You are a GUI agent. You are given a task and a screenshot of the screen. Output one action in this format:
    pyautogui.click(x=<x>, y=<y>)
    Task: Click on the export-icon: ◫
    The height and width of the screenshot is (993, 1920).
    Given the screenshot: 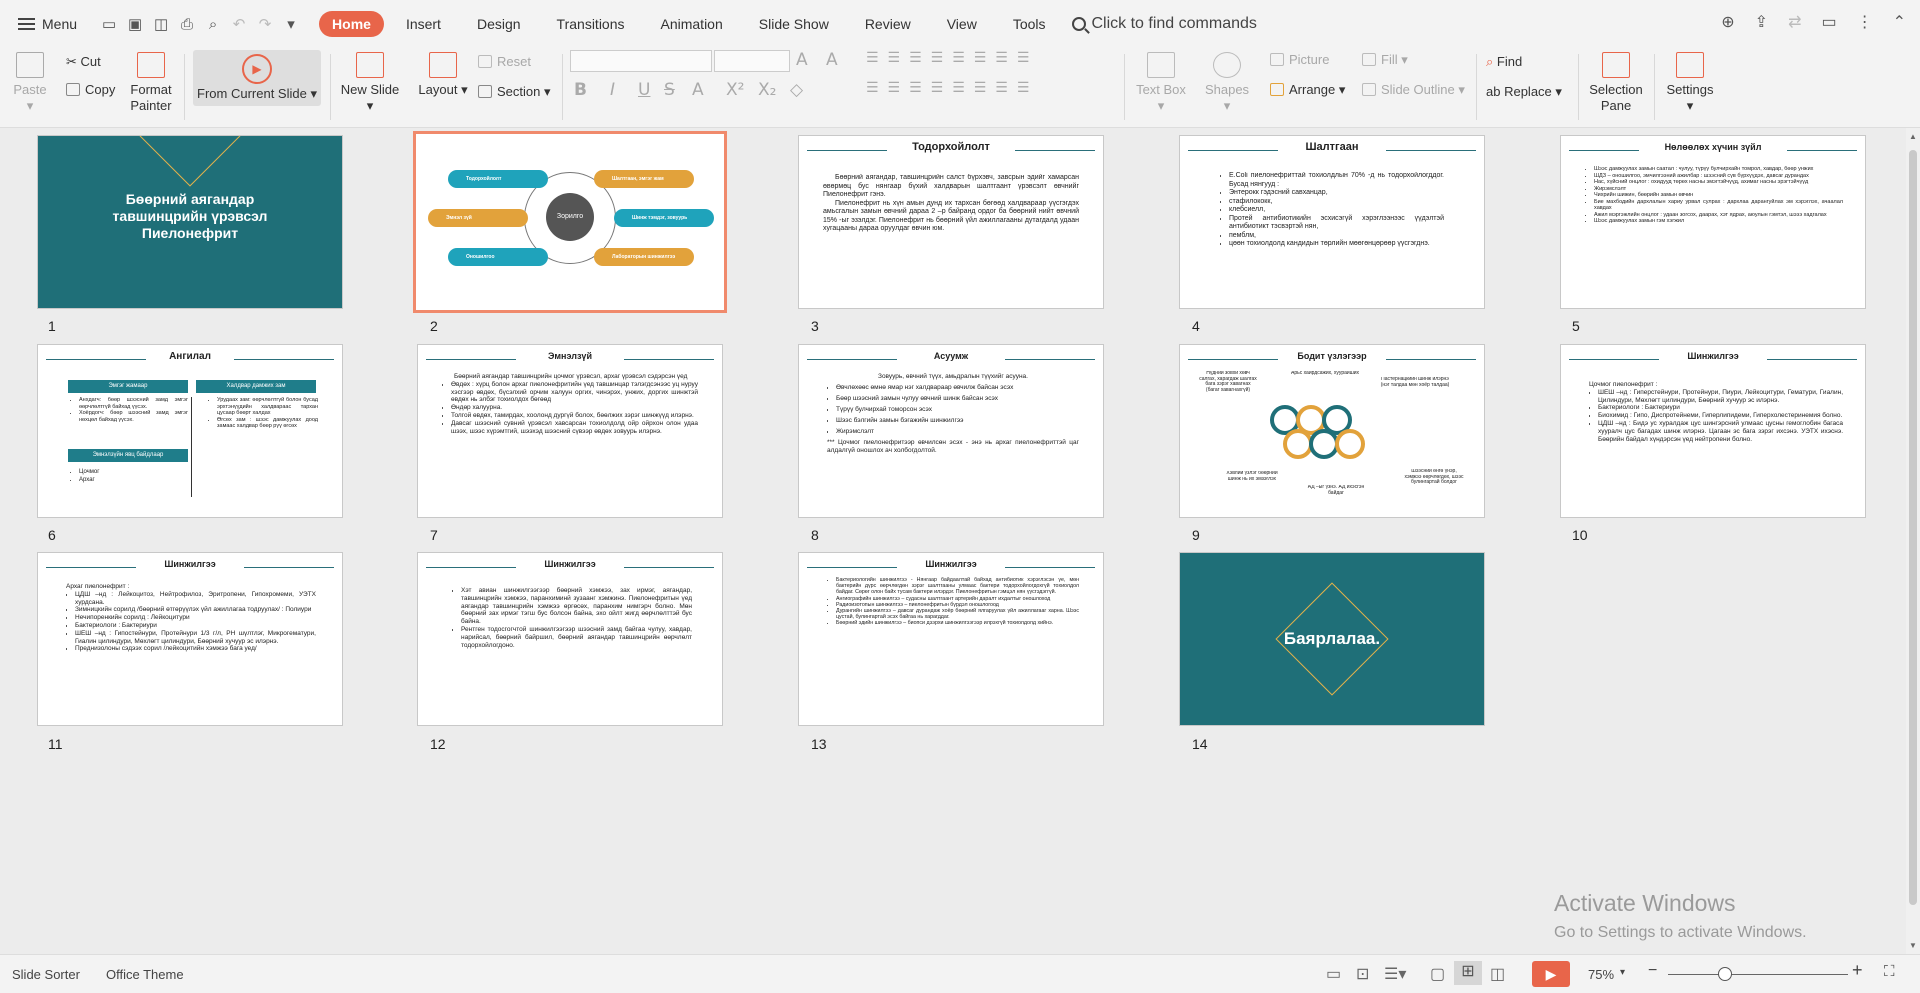 What is the action you would take?
    pyautogui.click(x=161, y=24)
    